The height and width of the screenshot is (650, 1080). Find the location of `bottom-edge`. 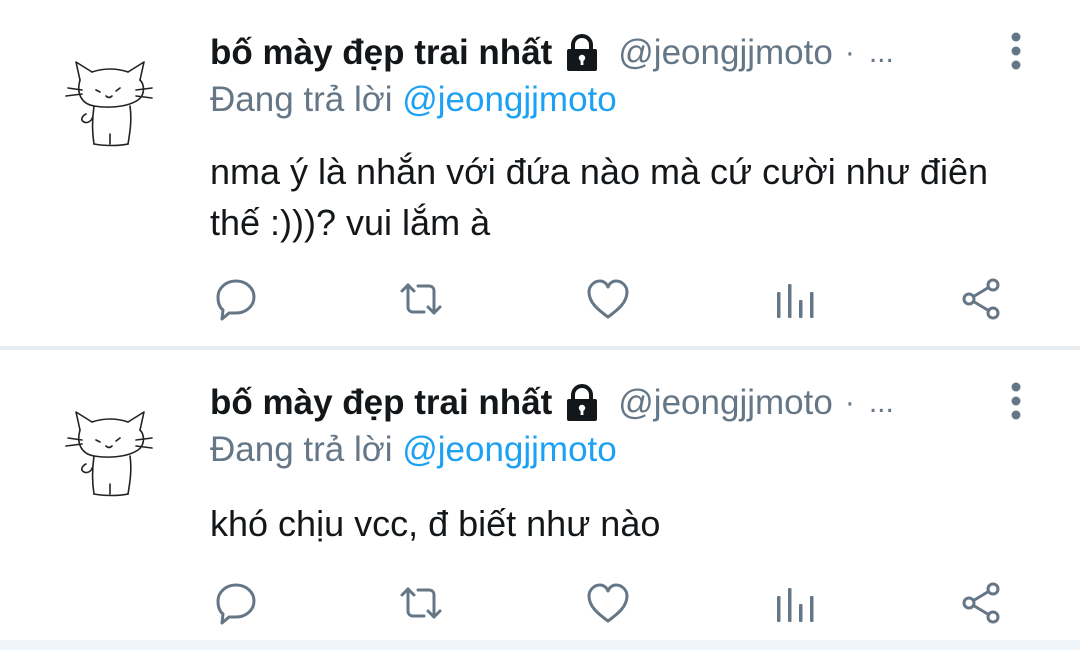

bottom-edge is located at coordinates (540, 645).